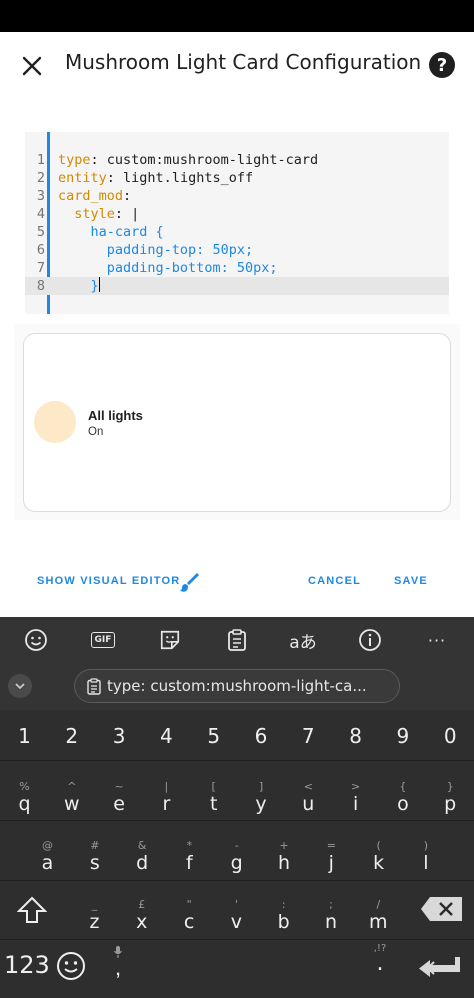 The height and width of the screenshot is (998, 474). Describe the element at coordinates (370, 640) in the screenshot. I see `info-icon` at that location.